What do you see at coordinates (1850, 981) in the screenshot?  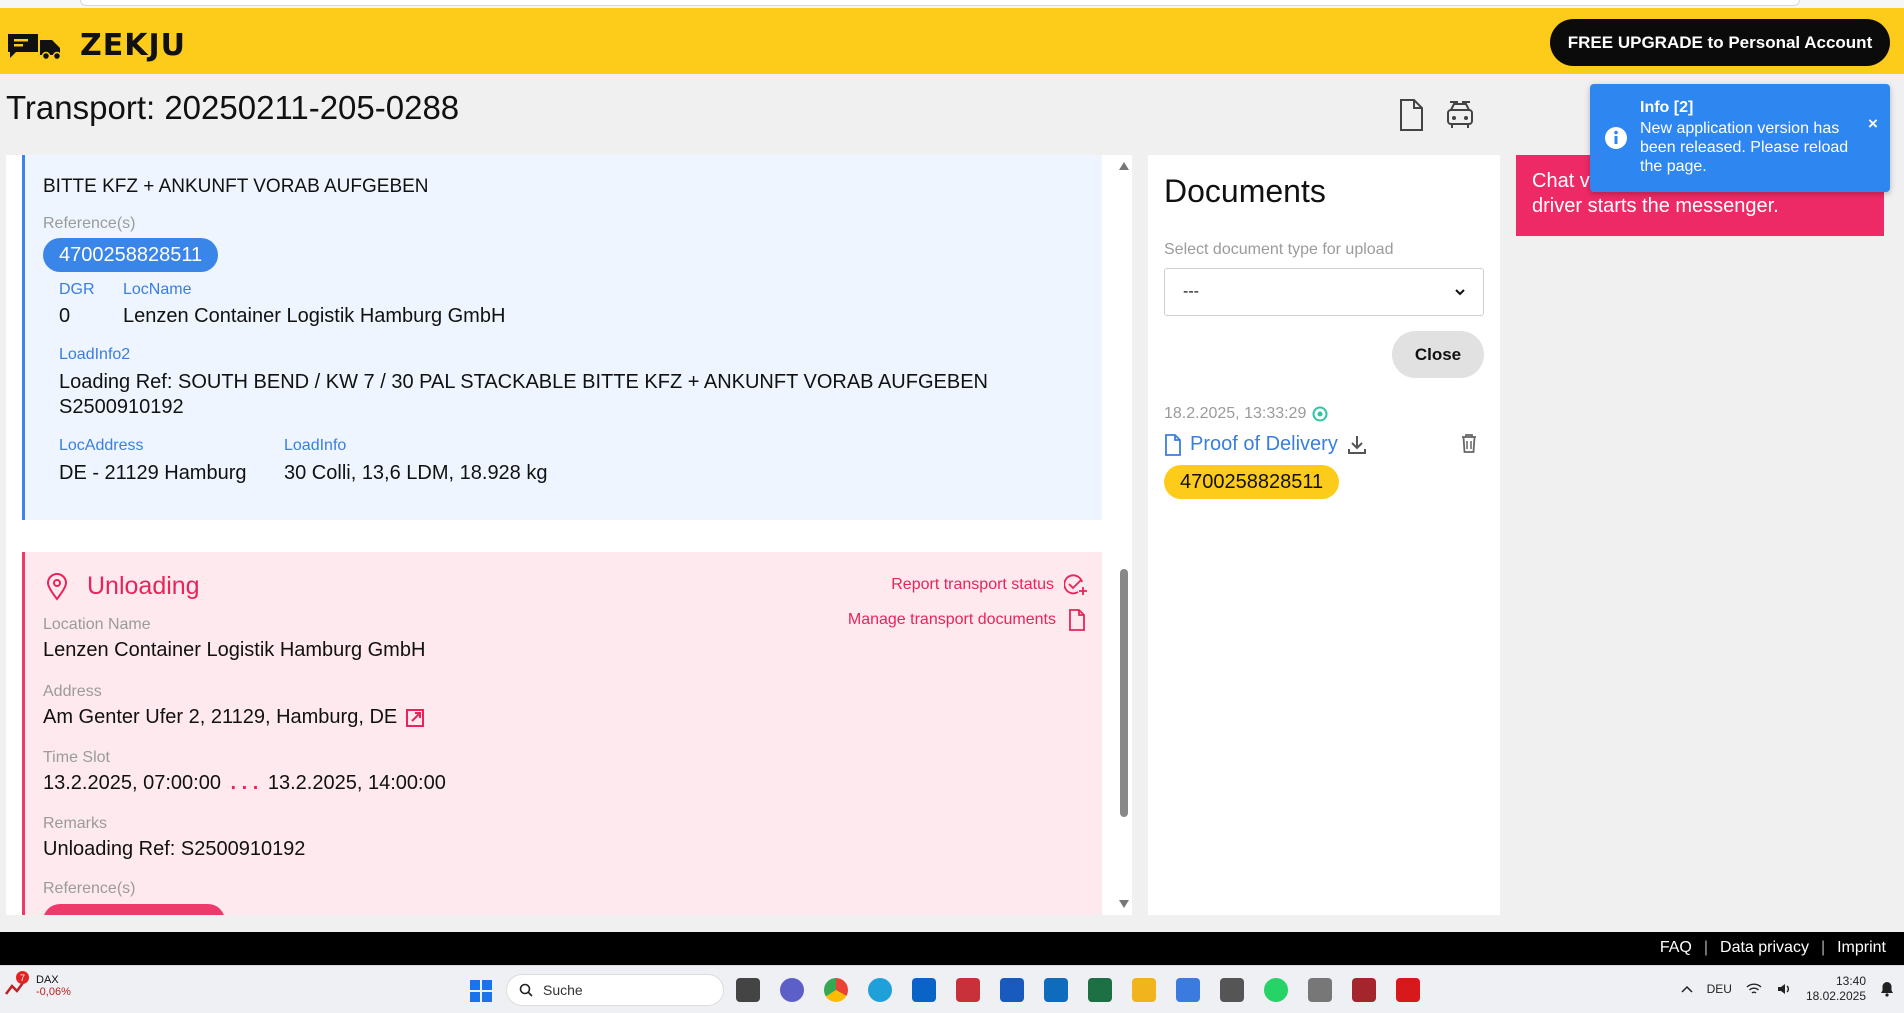 I see `clock-time: 13:40` at bounding box center [1850, 981].